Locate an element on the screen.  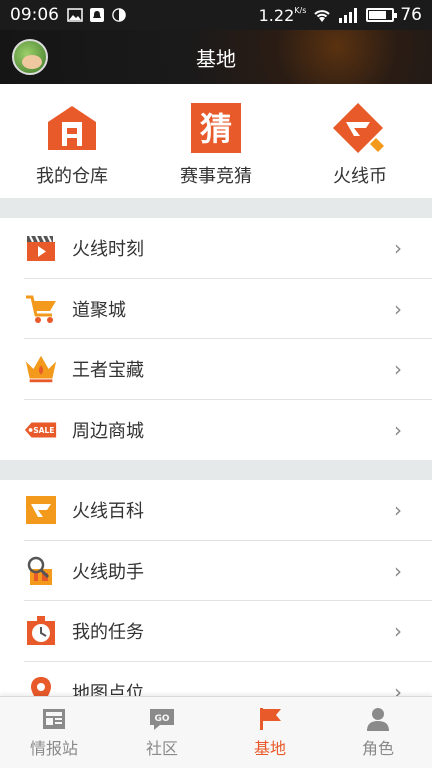
tab-news: 情报站 is located at coordinates (54, 732).